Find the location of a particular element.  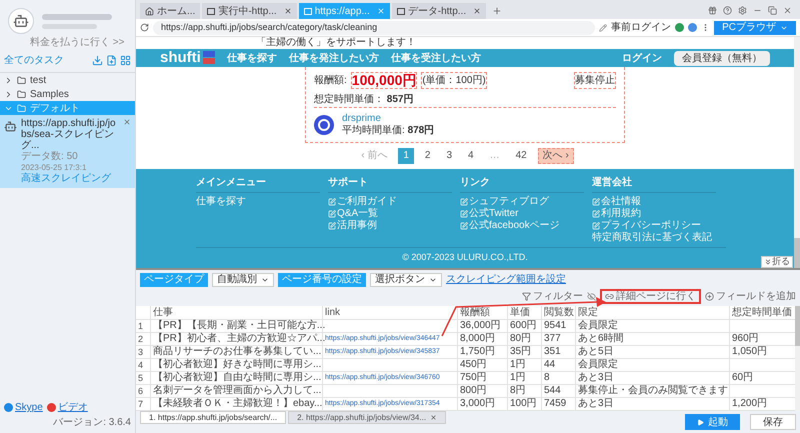

page-number-select: 選択ボタン is located at coordinates (406, 279).